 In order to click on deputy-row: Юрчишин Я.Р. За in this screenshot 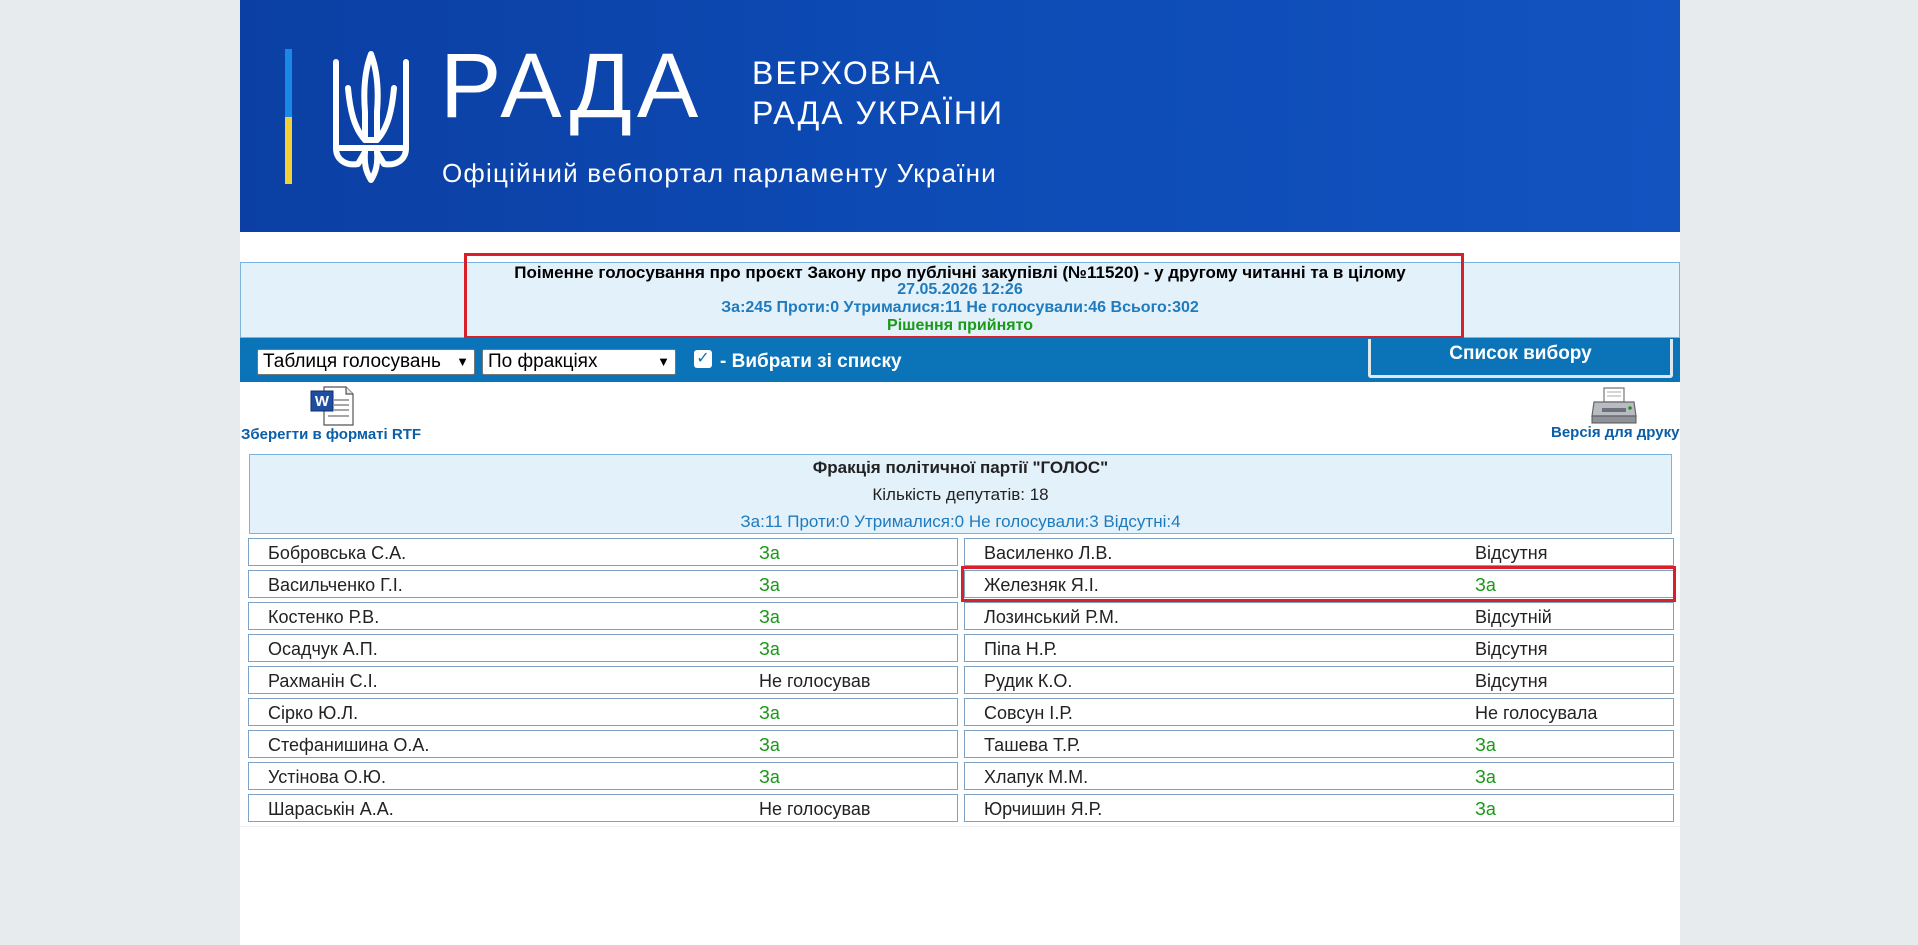, I will do `click(1319, 808)`.